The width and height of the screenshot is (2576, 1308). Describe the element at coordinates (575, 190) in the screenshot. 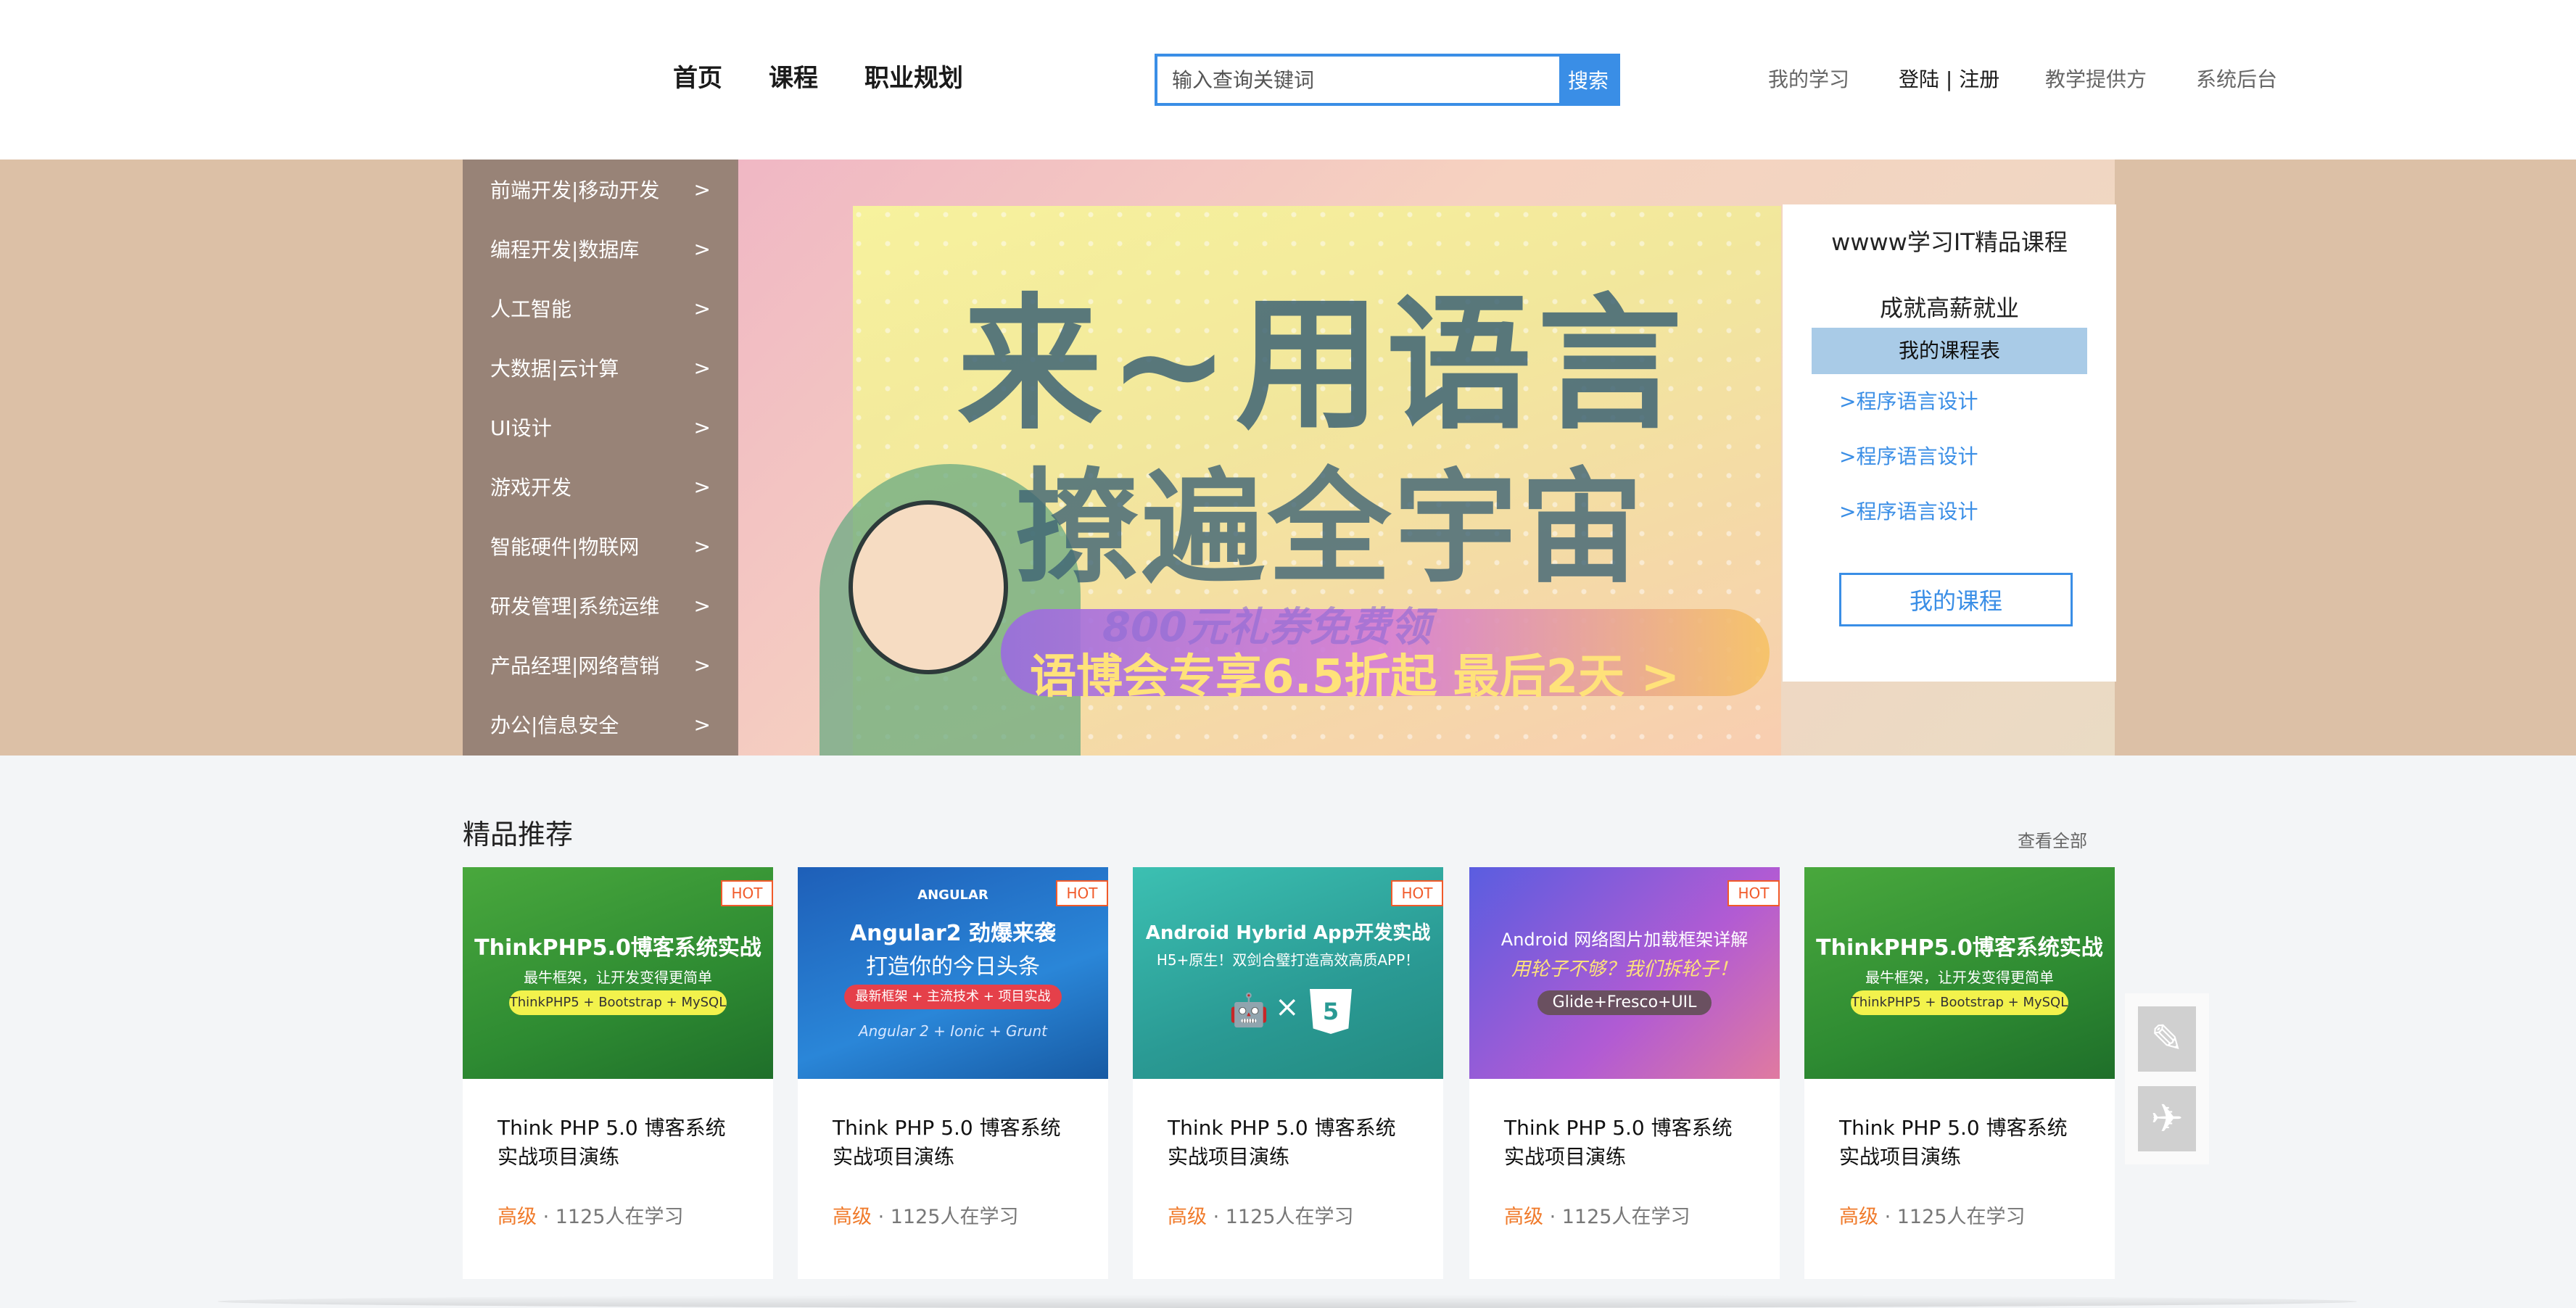

I see `category-label: 前端开发|移动开发` at that location.